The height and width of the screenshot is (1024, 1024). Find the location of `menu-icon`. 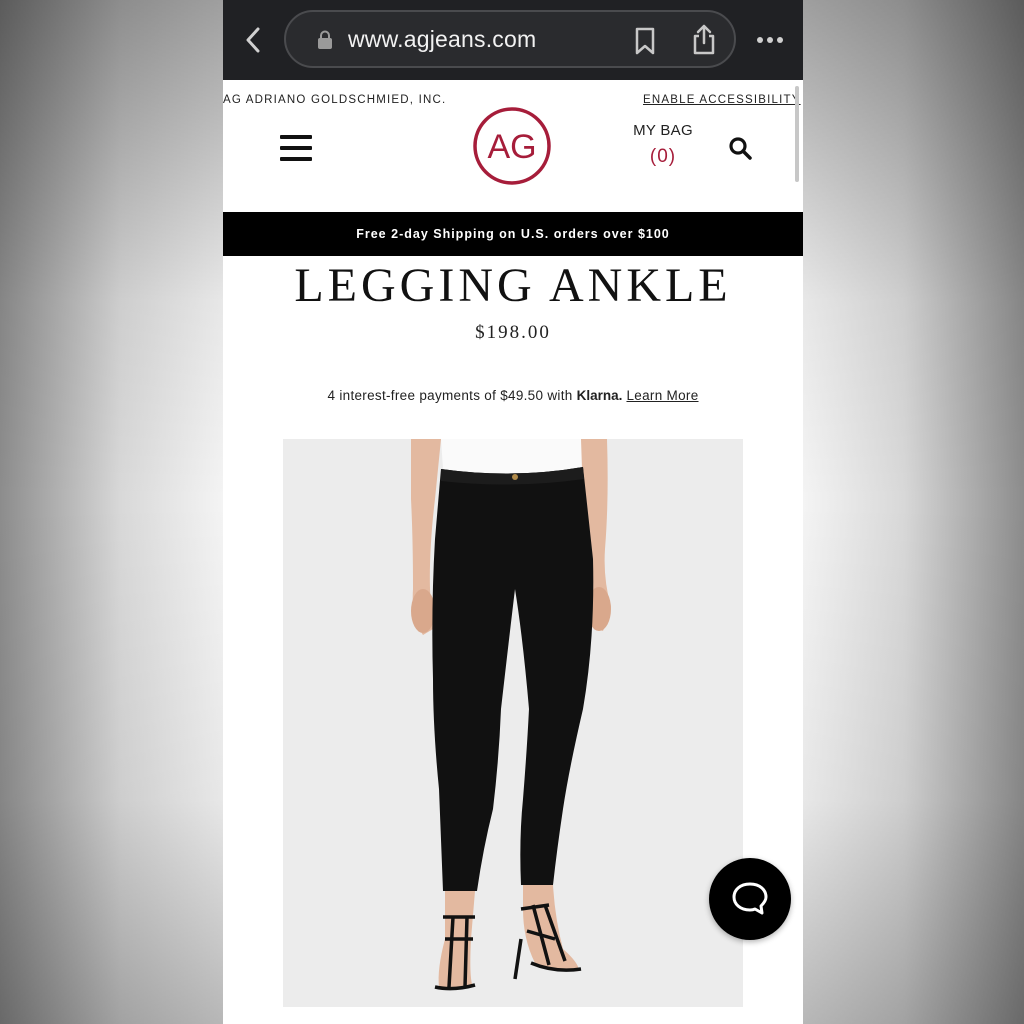

menu-icon is located at coordinates (296, 148).